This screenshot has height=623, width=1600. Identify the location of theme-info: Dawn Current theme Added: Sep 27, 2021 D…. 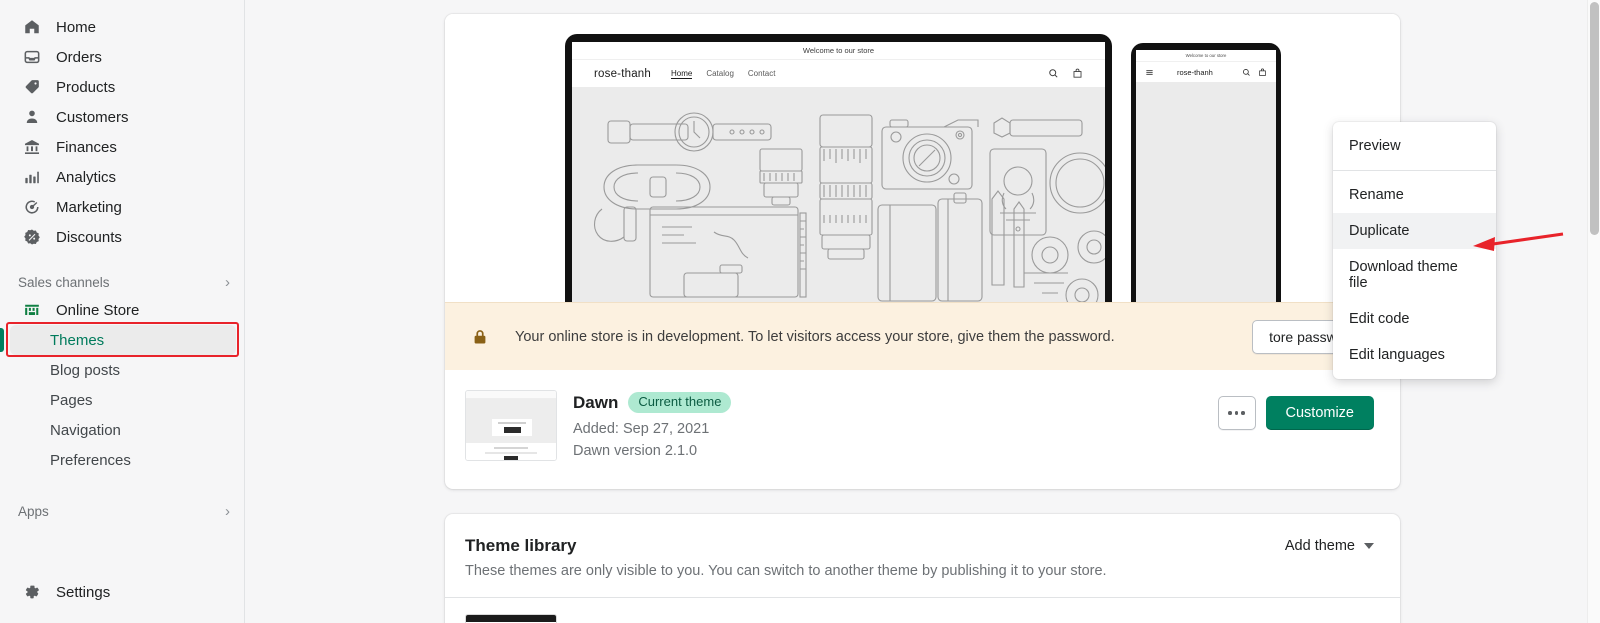
(895, 426).